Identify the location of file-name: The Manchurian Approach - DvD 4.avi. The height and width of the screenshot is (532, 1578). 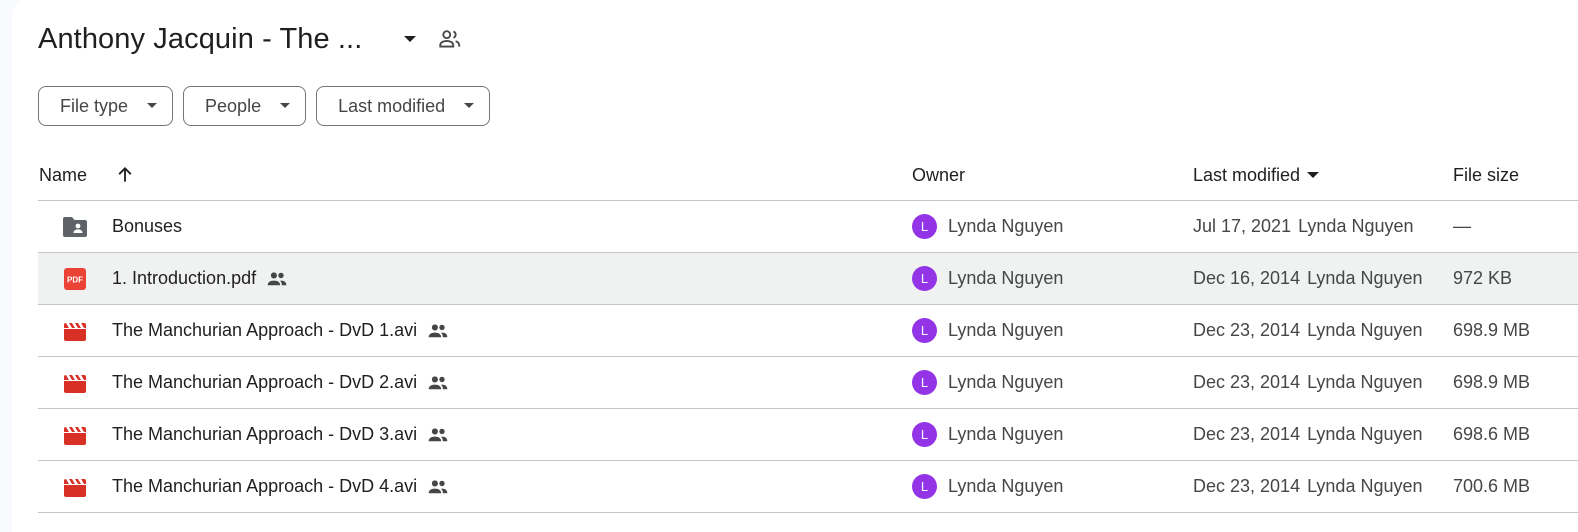
(265, 486).